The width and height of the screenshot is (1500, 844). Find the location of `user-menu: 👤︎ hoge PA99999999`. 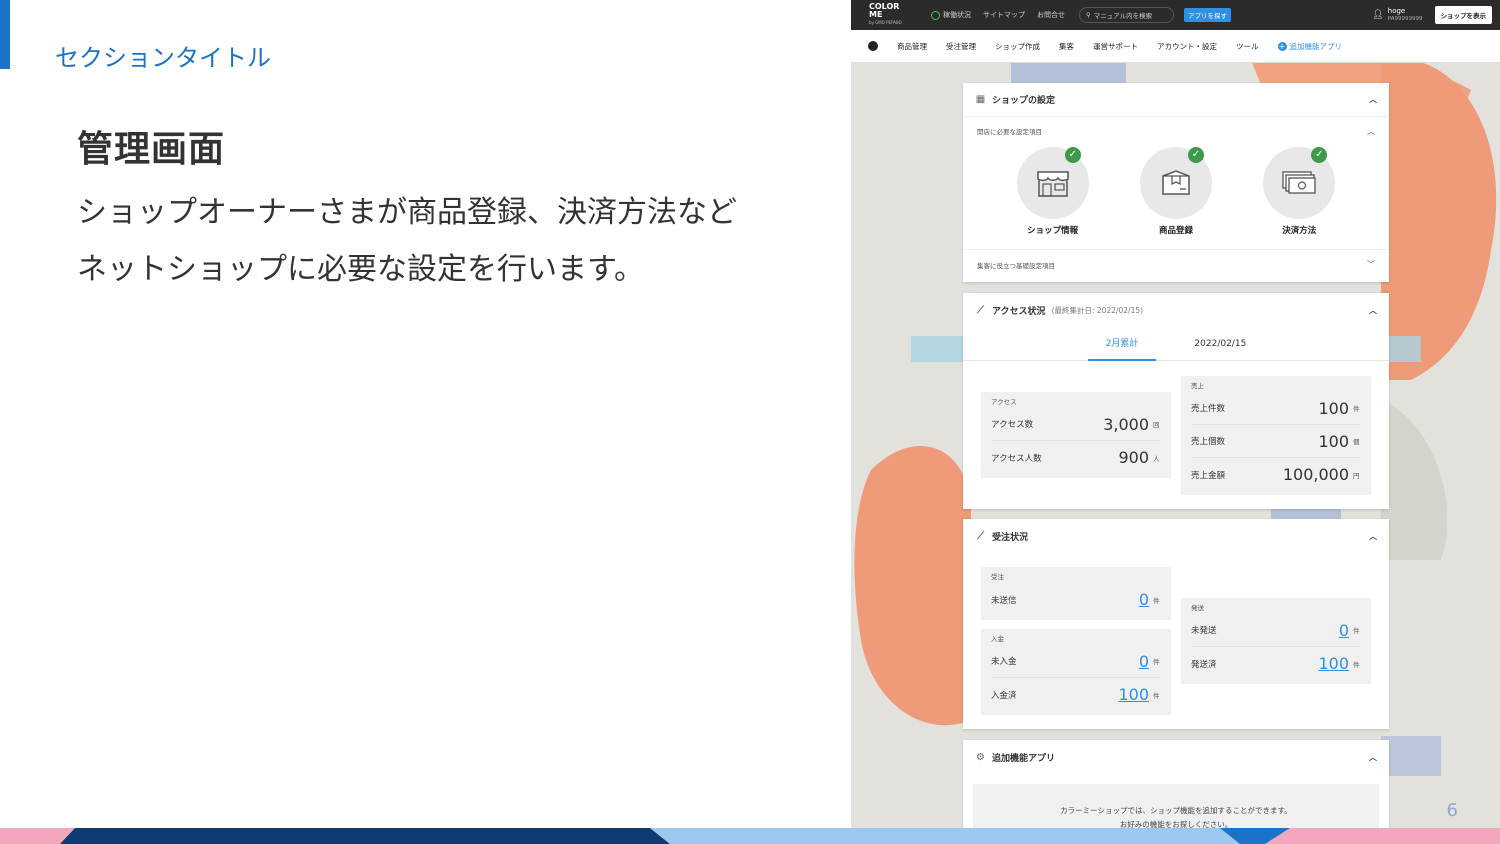

user-menu: 👤︎ hoge PA99999999 is located at coordinates (1397, 15).